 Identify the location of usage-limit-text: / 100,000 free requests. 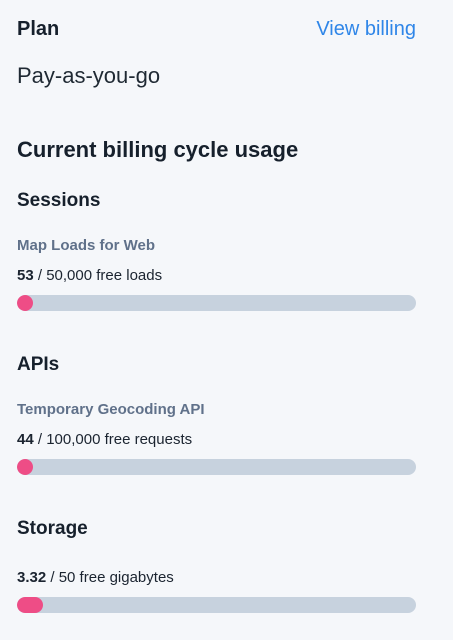
(113, 439).